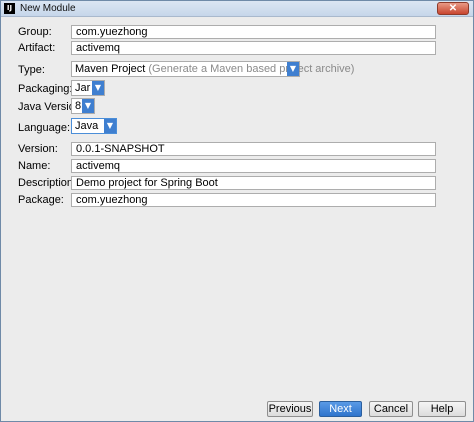  Describe the element at coordinates (87, 126) in the screenshot. I see `language-value: Java` at that location.